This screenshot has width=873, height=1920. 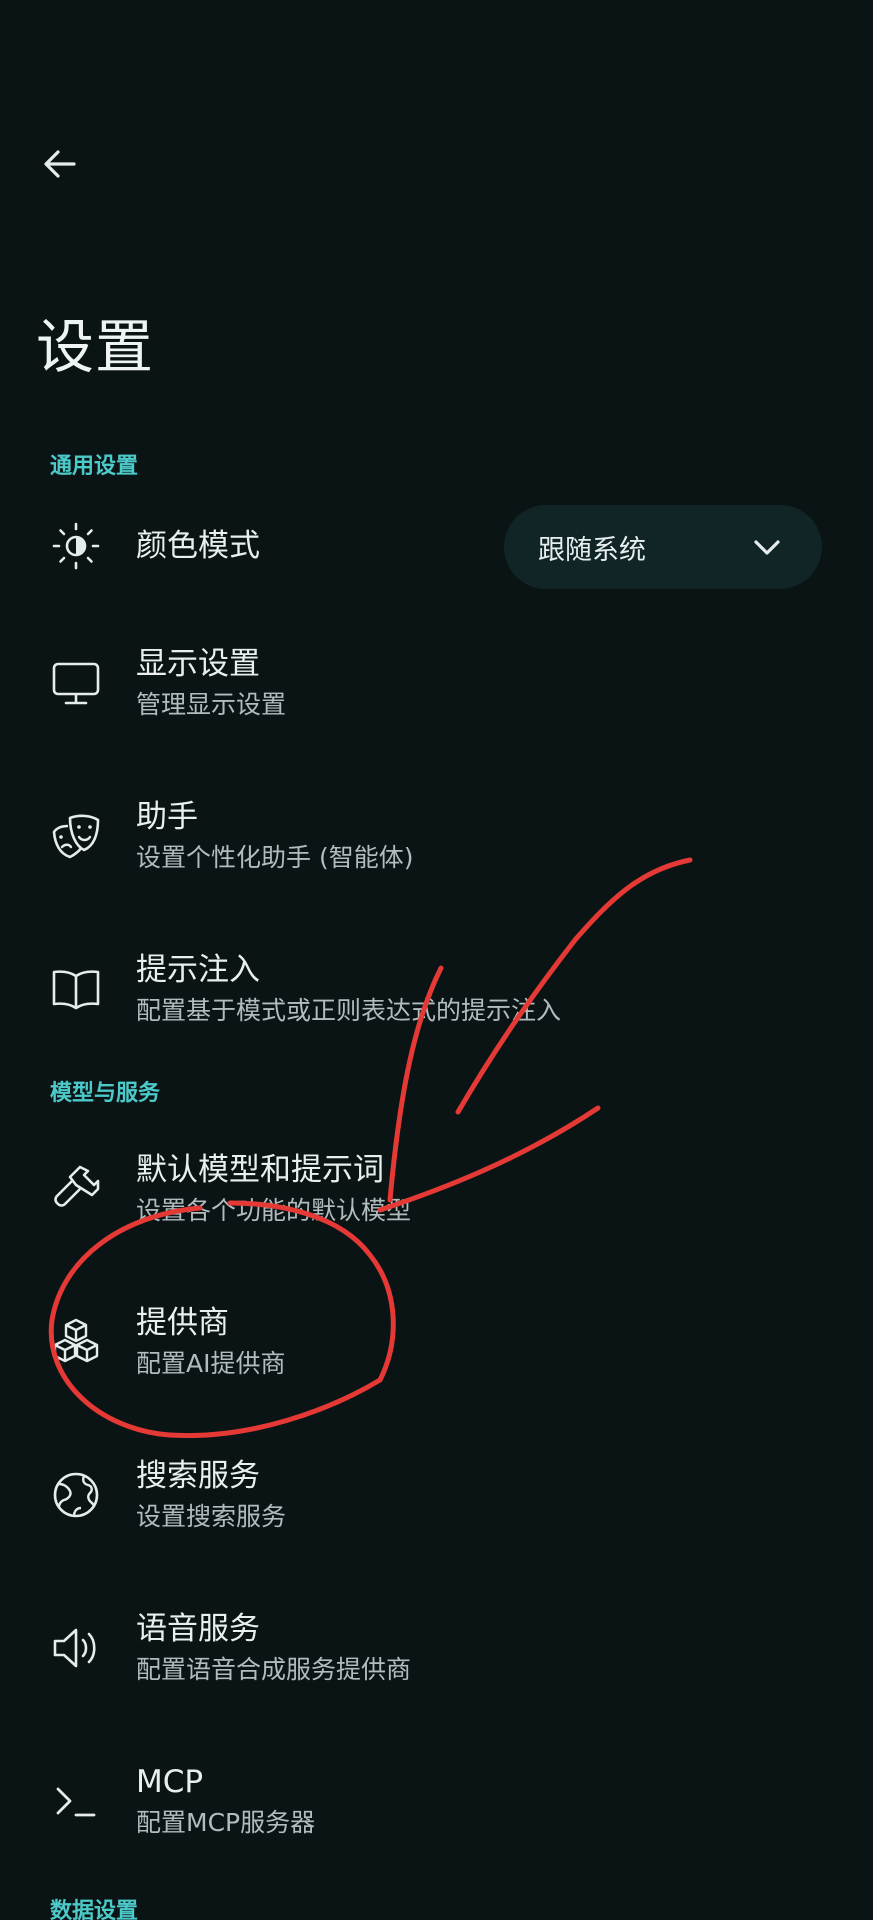 I want to click on terminal-icon, so click(x=76, y=1801).